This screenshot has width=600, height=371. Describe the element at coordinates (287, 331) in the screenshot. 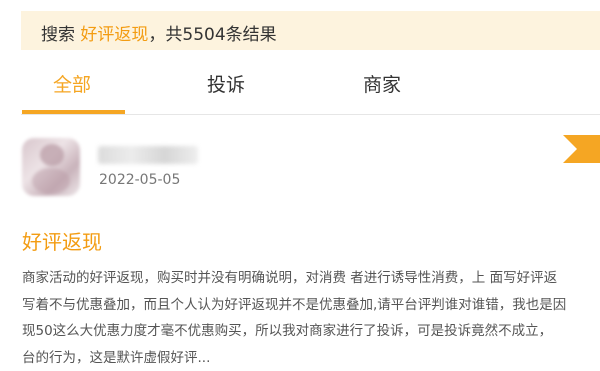

I see `content-line: 现50这么大优惠力度才毫不优惠购买，所以我对商家进行了投诉，可是投诉竟然不成立，` at that location.